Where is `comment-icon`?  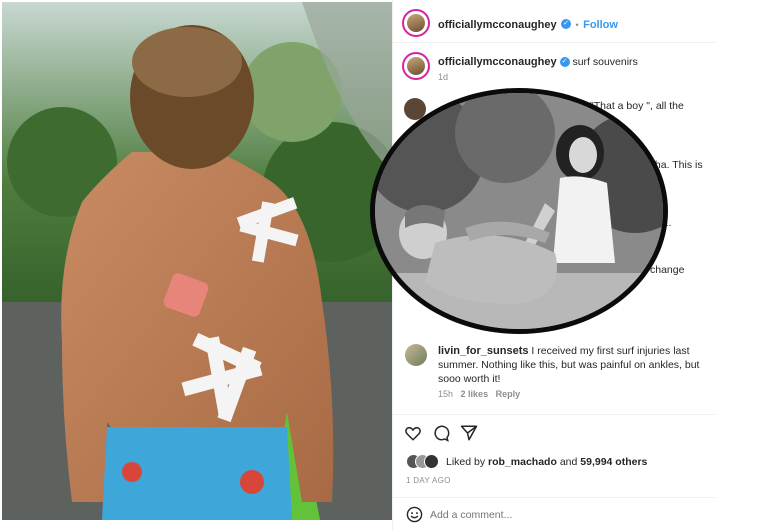 comment-icon is located at coordinates (441, 433).